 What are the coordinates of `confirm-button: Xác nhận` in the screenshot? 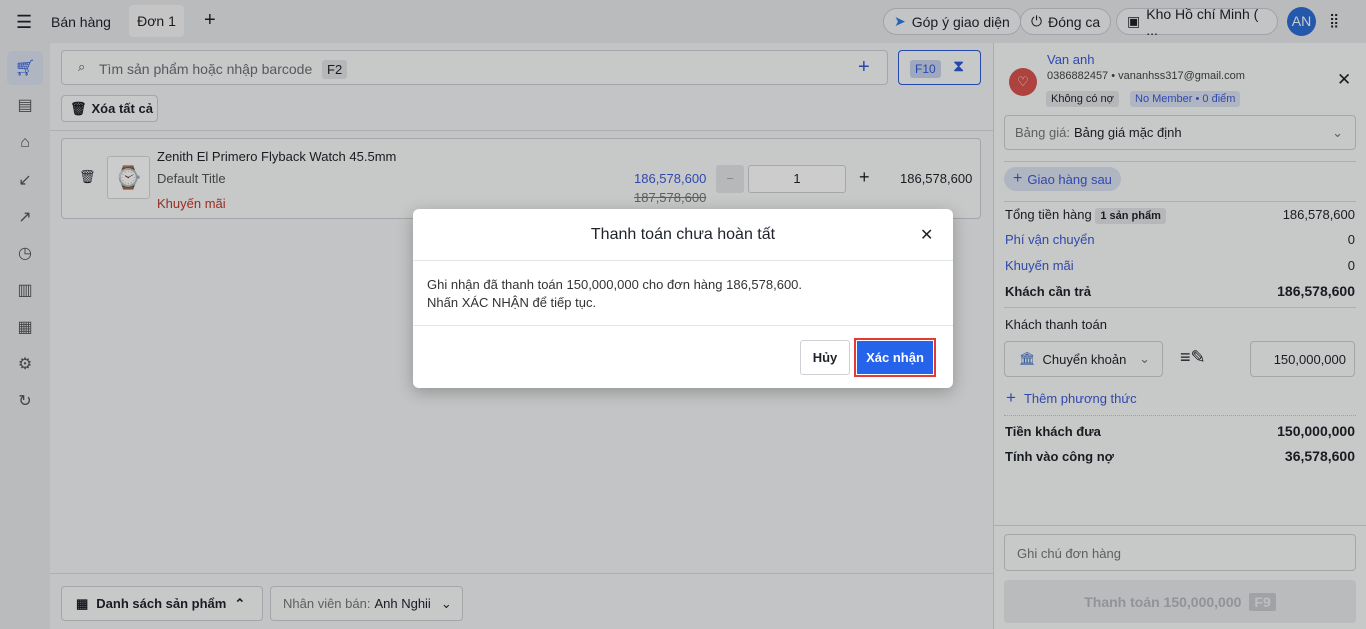 It's located at (895, 357).